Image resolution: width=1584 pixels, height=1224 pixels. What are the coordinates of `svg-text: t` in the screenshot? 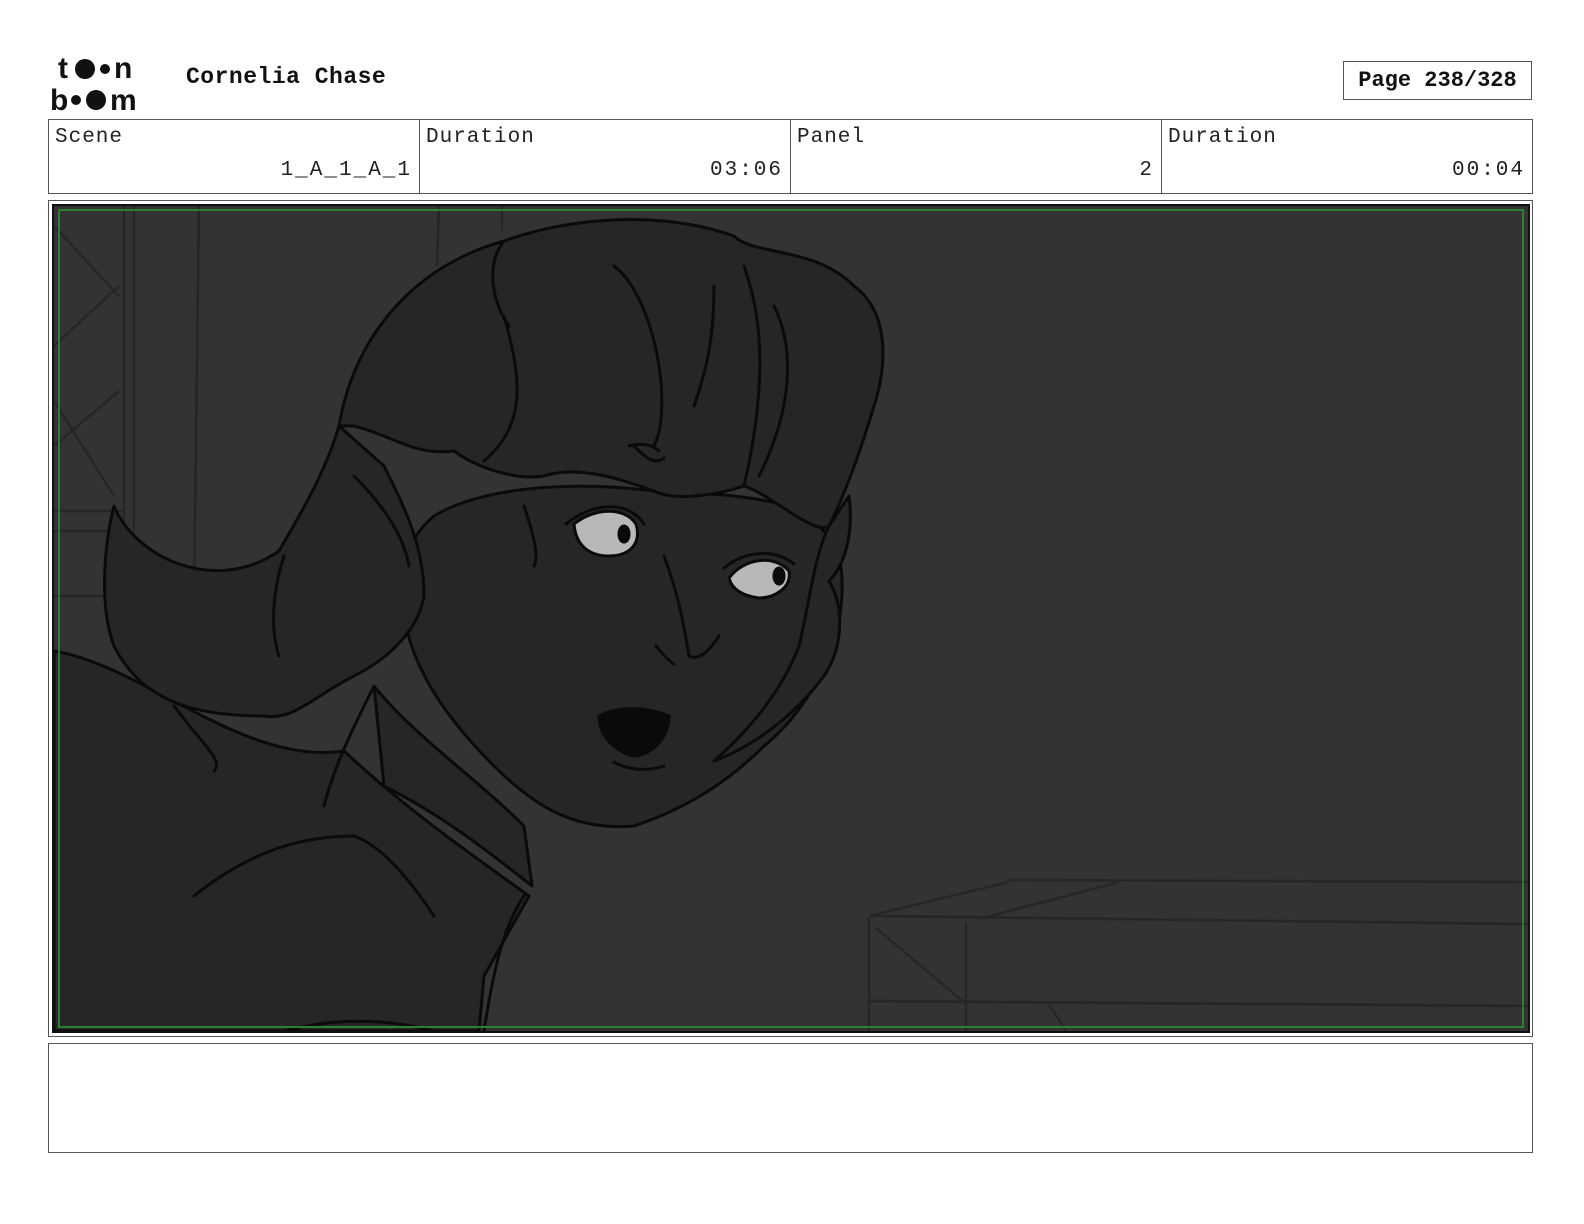 It's located at (63, 68).